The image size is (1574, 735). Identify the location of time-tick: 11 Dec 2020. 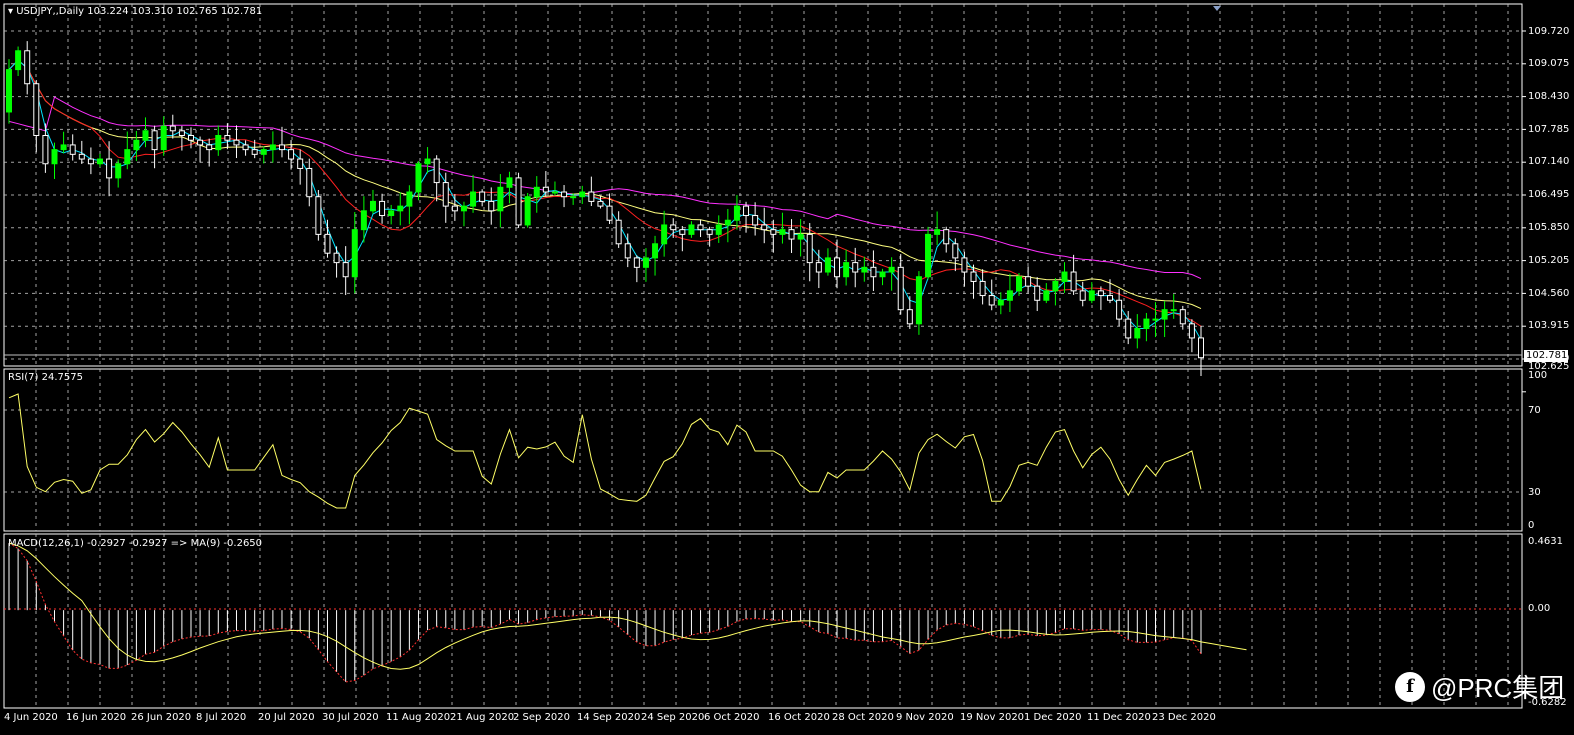
(1119, 717).